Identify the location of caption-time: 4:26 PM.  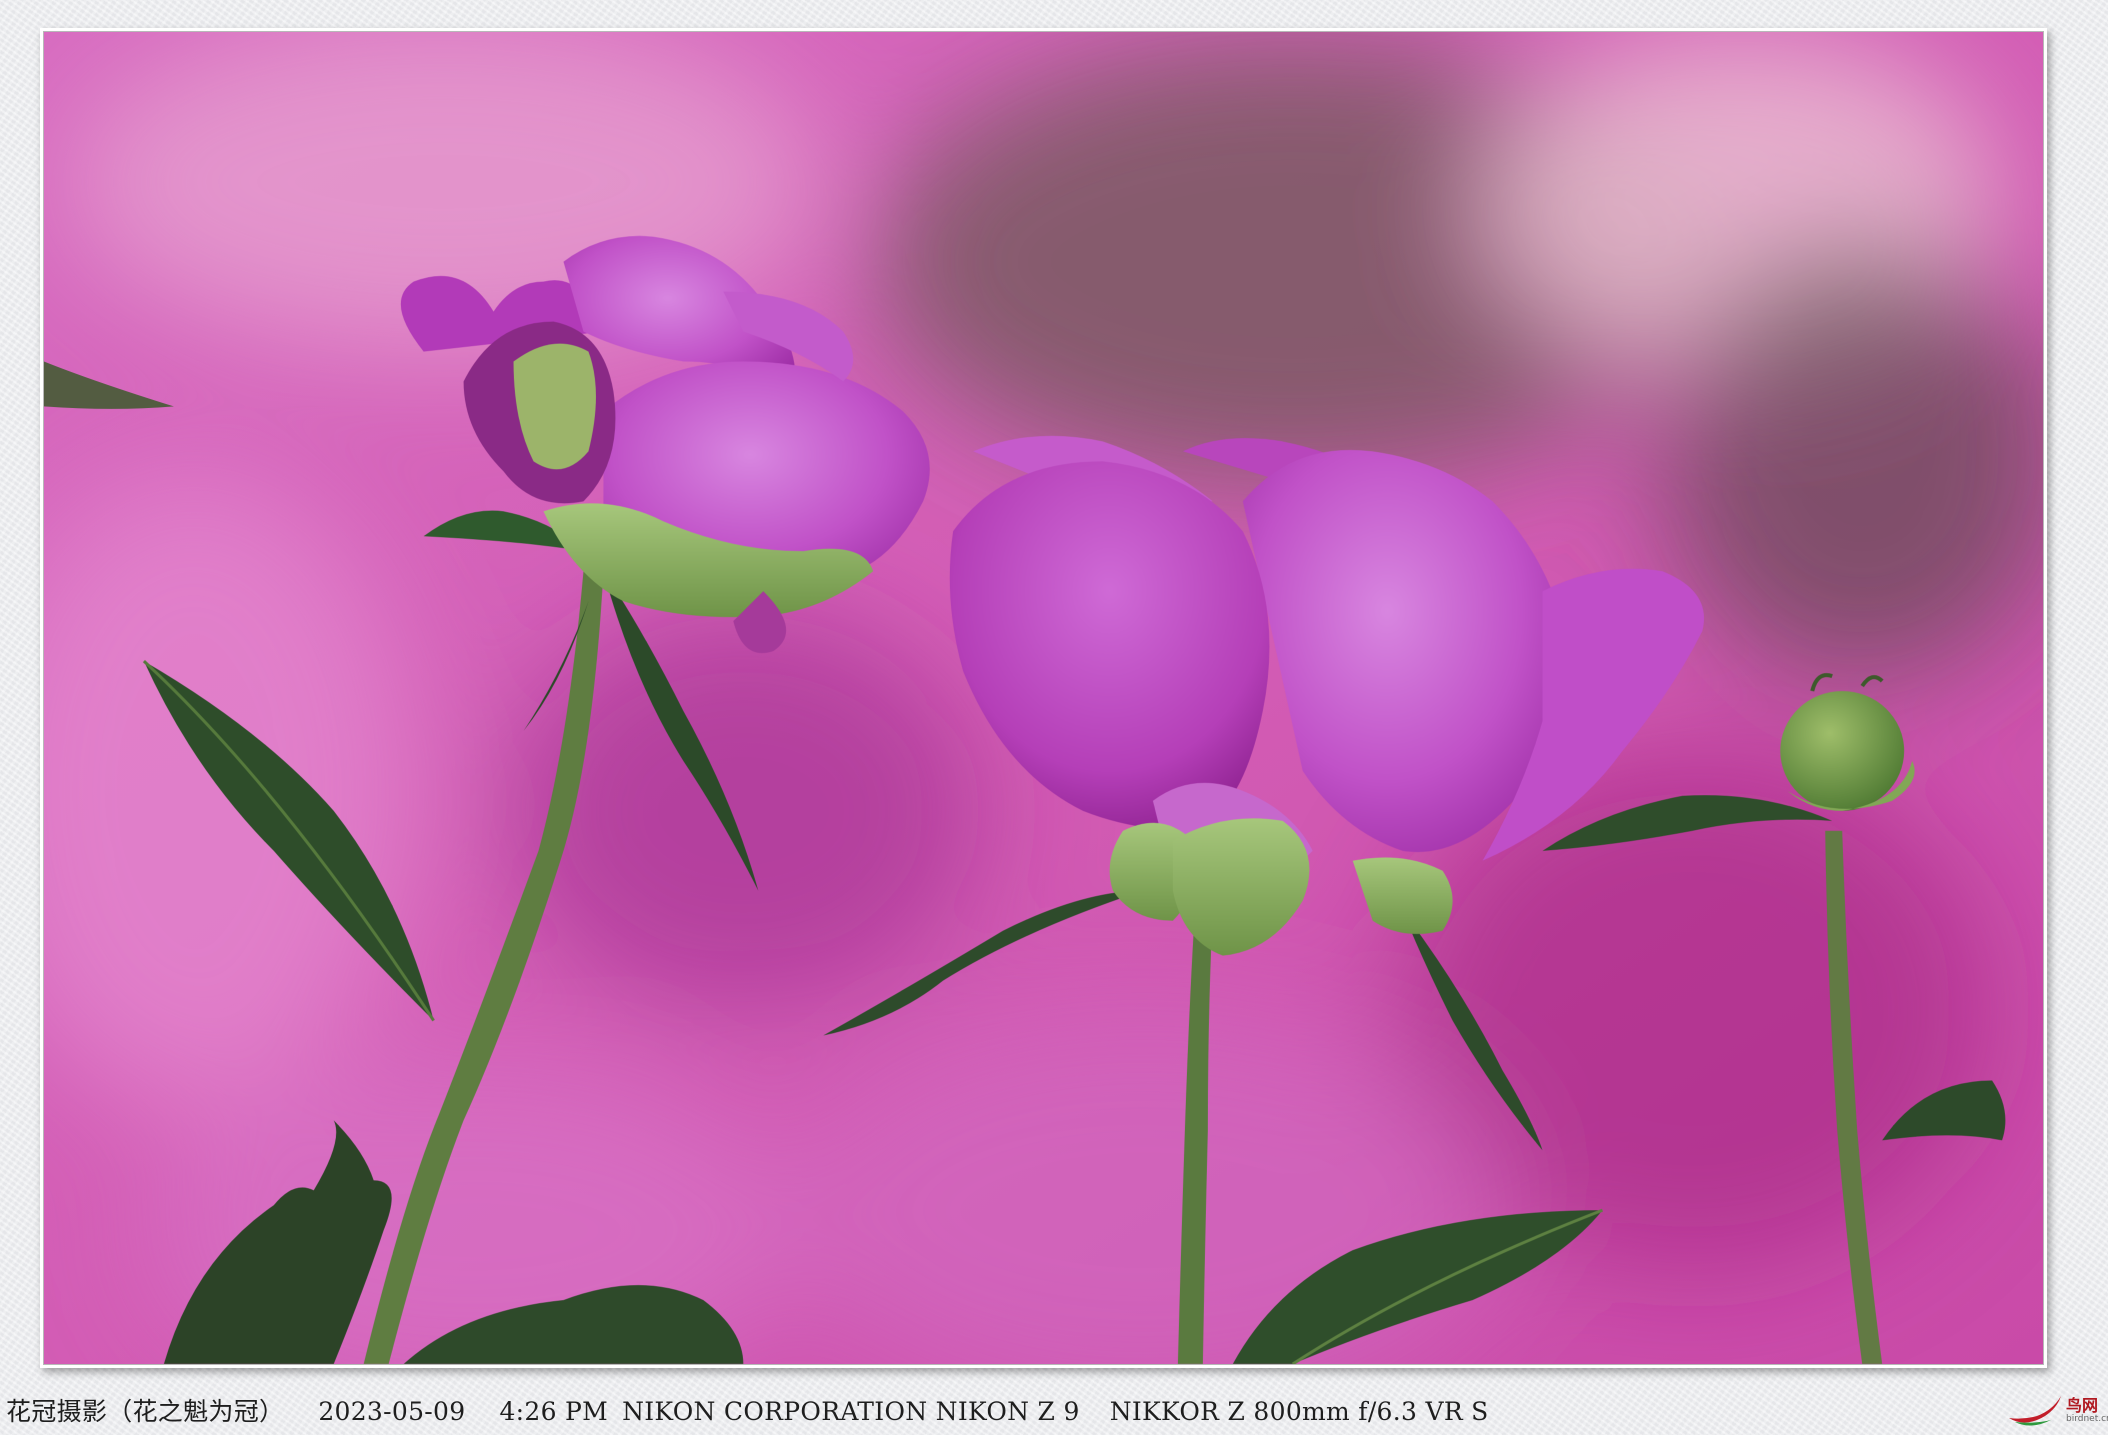
(554, 1411).